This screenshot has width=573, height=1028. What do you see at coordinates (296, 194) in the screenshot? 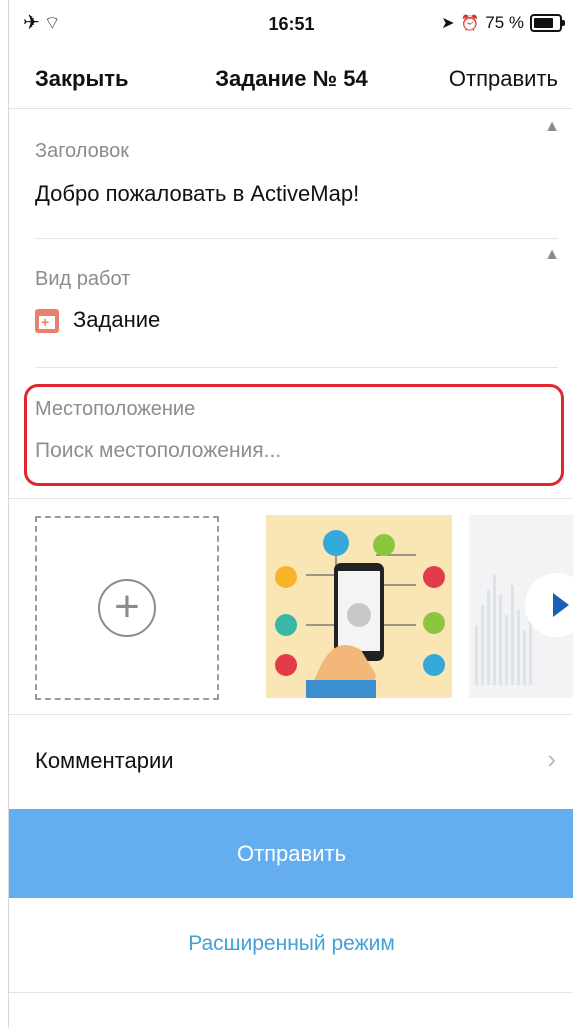
I see `heading-value: Добро пожаловать в ActiveMap!` at bounding box center [296, 194].